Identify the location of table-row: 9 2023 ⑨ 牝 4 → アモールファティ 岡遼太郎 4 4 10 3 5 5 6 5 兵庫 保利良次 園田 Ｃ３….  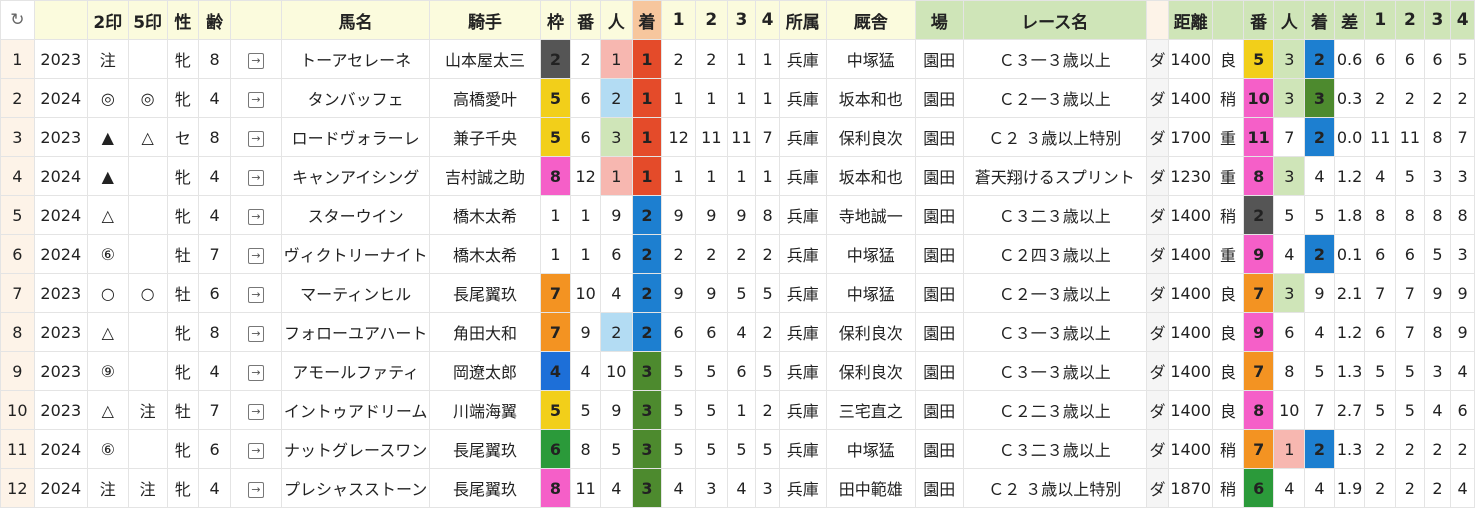
(737, 371).